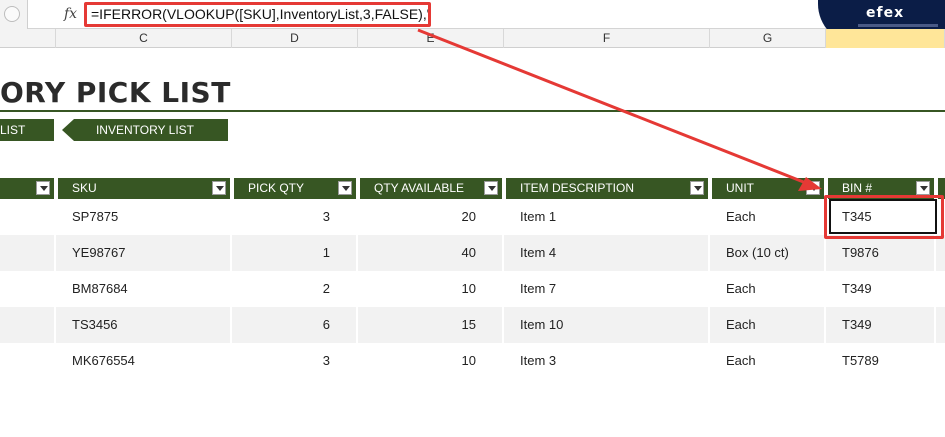 The image size is (945, 437). I want to click on header-cell-pick-qty: PICK QTY, so click(296, 188).